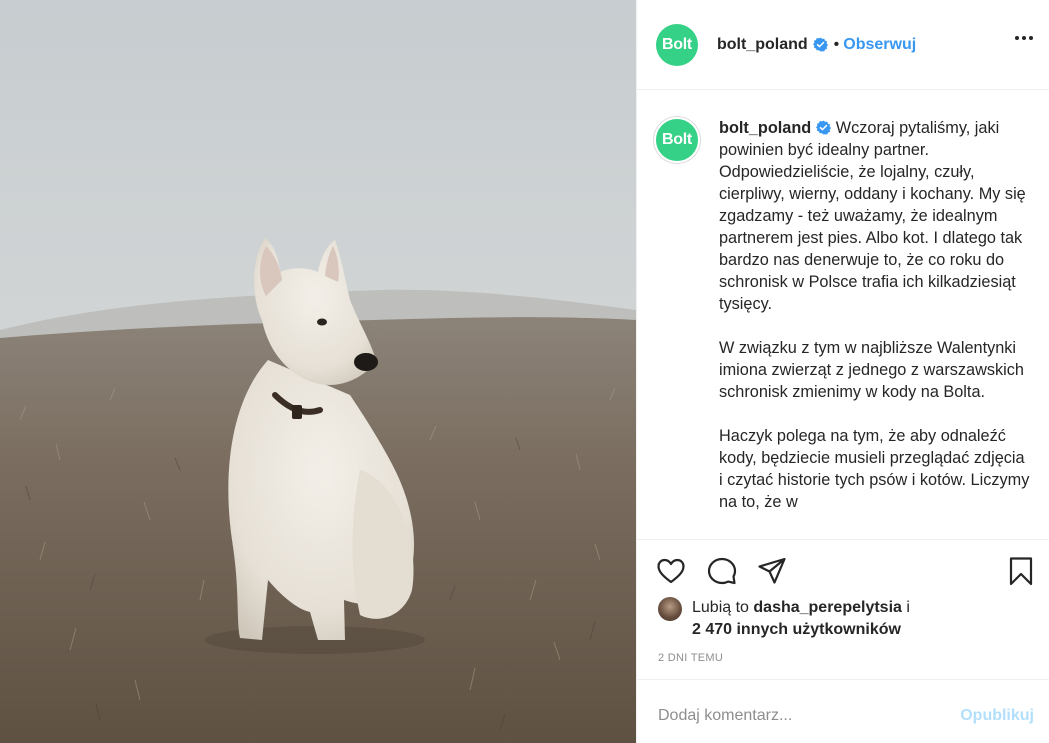 This screenshot has height=743, width=1049. I want to click on publish-button: Opublikuj, so click(997, 716).